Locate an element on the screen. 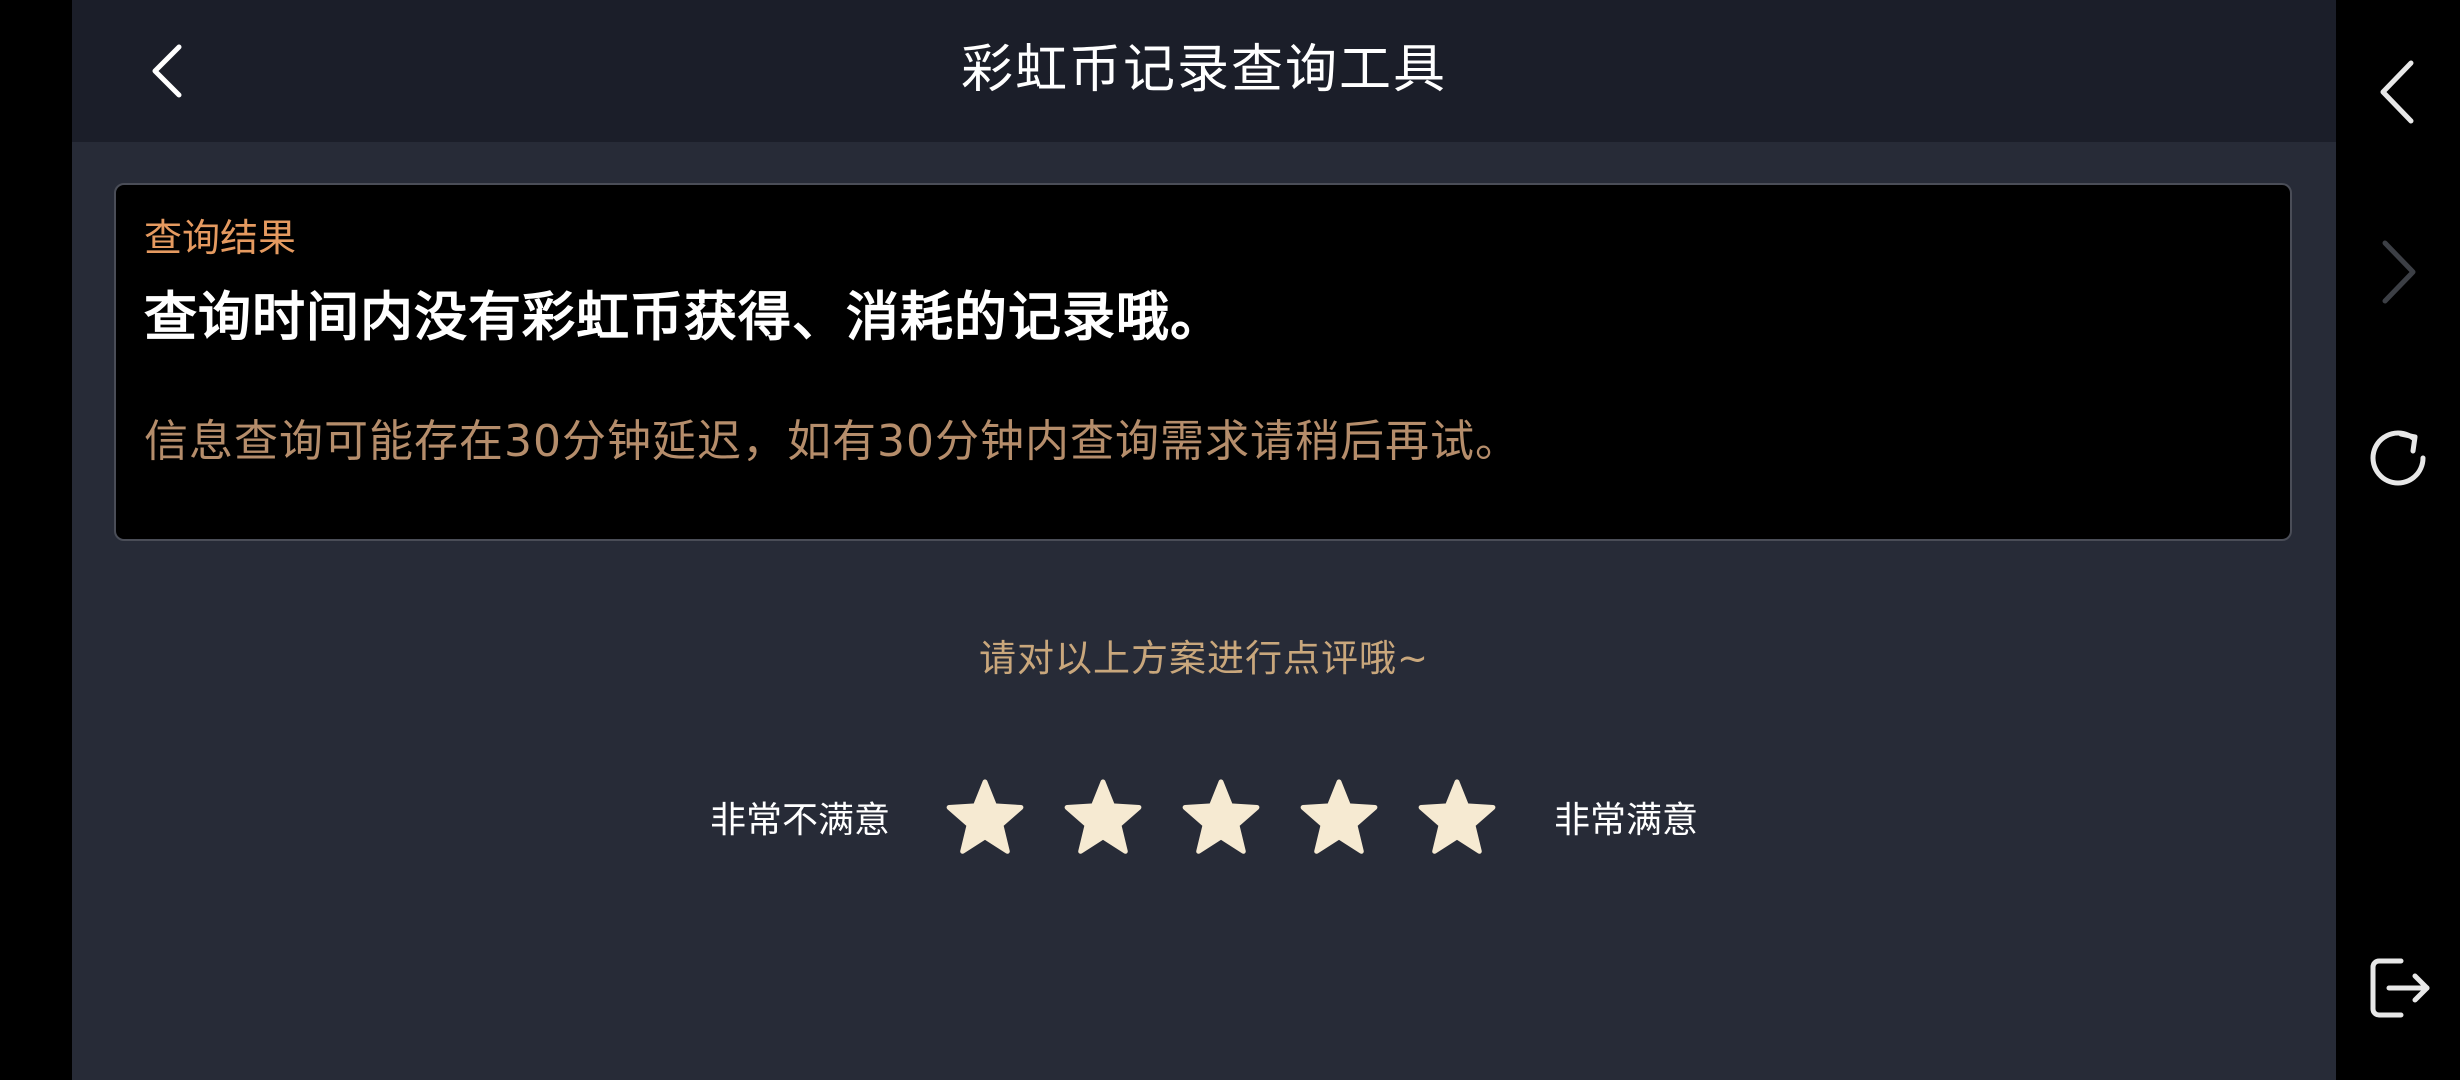  exit-button is located at coordinates (2398, 988).